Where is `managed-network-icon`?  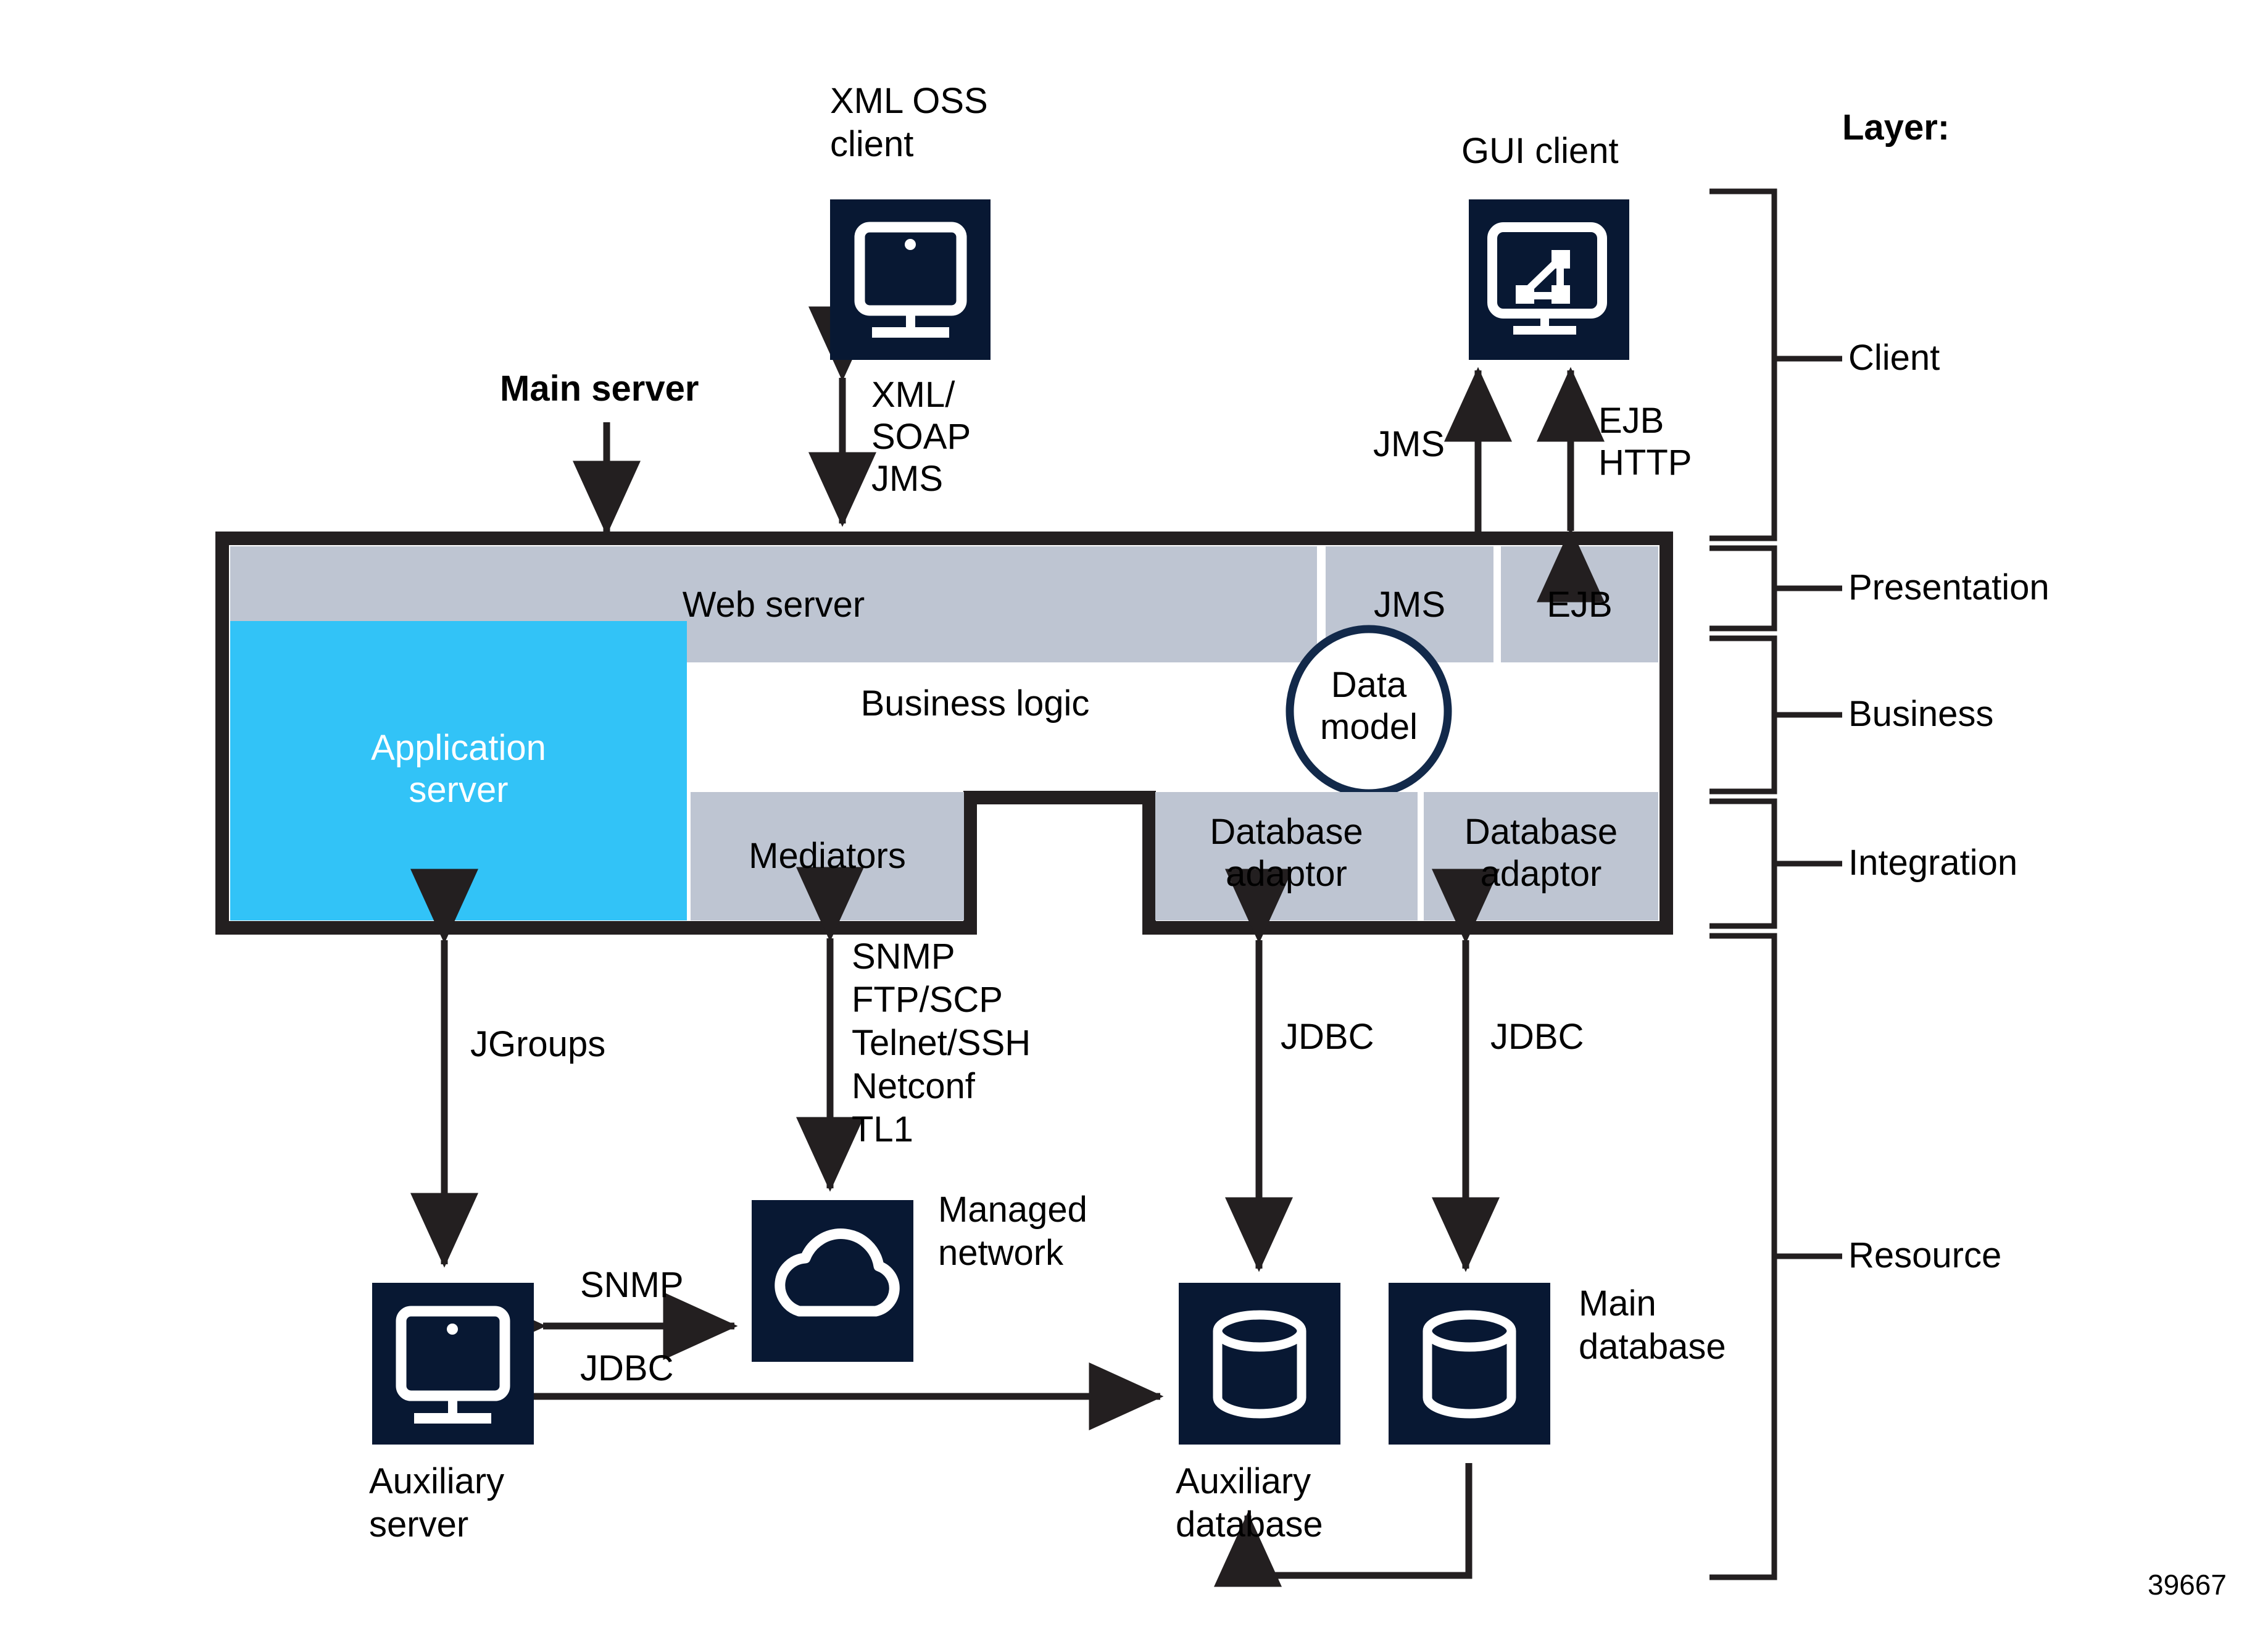 managed-network-icon is located at coordinates (832, 1281).